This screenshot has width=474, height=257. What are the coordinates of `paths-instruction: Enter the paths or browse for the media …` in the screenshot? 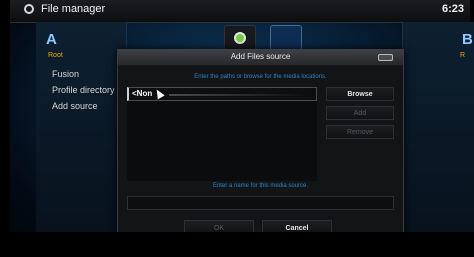 It's located at (260, 77).